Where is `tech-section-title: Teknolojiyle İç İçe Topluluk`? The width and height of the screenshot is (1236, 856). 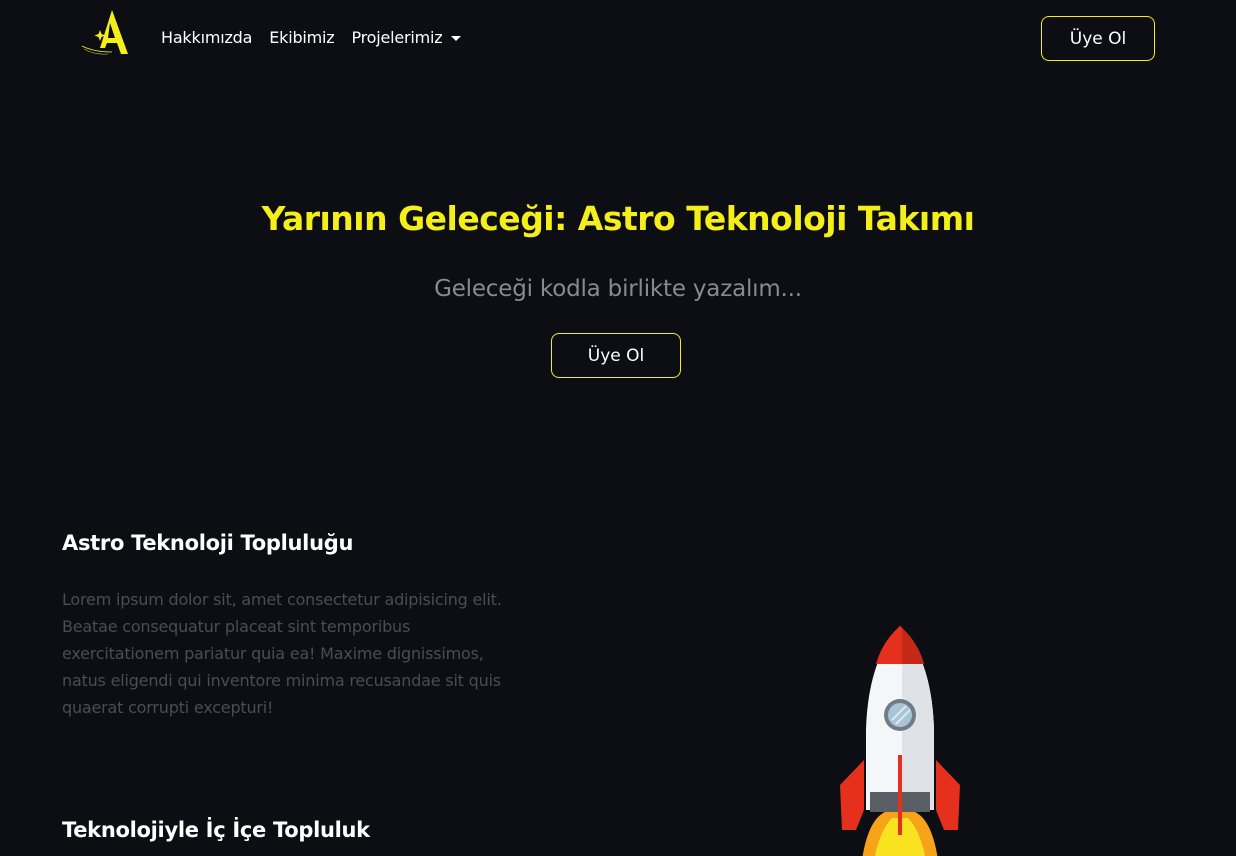 tech-section-title: Teknolojiyle İç İçe Topluluk is located at coordinates (216, 830).